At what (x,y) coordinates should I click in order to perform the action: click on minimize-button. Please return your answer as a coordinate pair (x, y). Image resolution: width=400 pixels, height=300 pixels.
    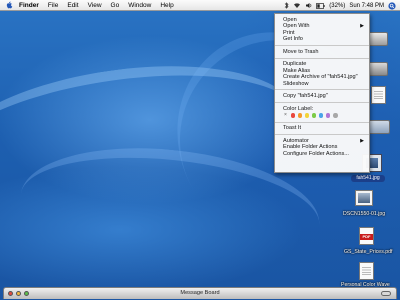
    Looking at the image, I should click on (18, 293).